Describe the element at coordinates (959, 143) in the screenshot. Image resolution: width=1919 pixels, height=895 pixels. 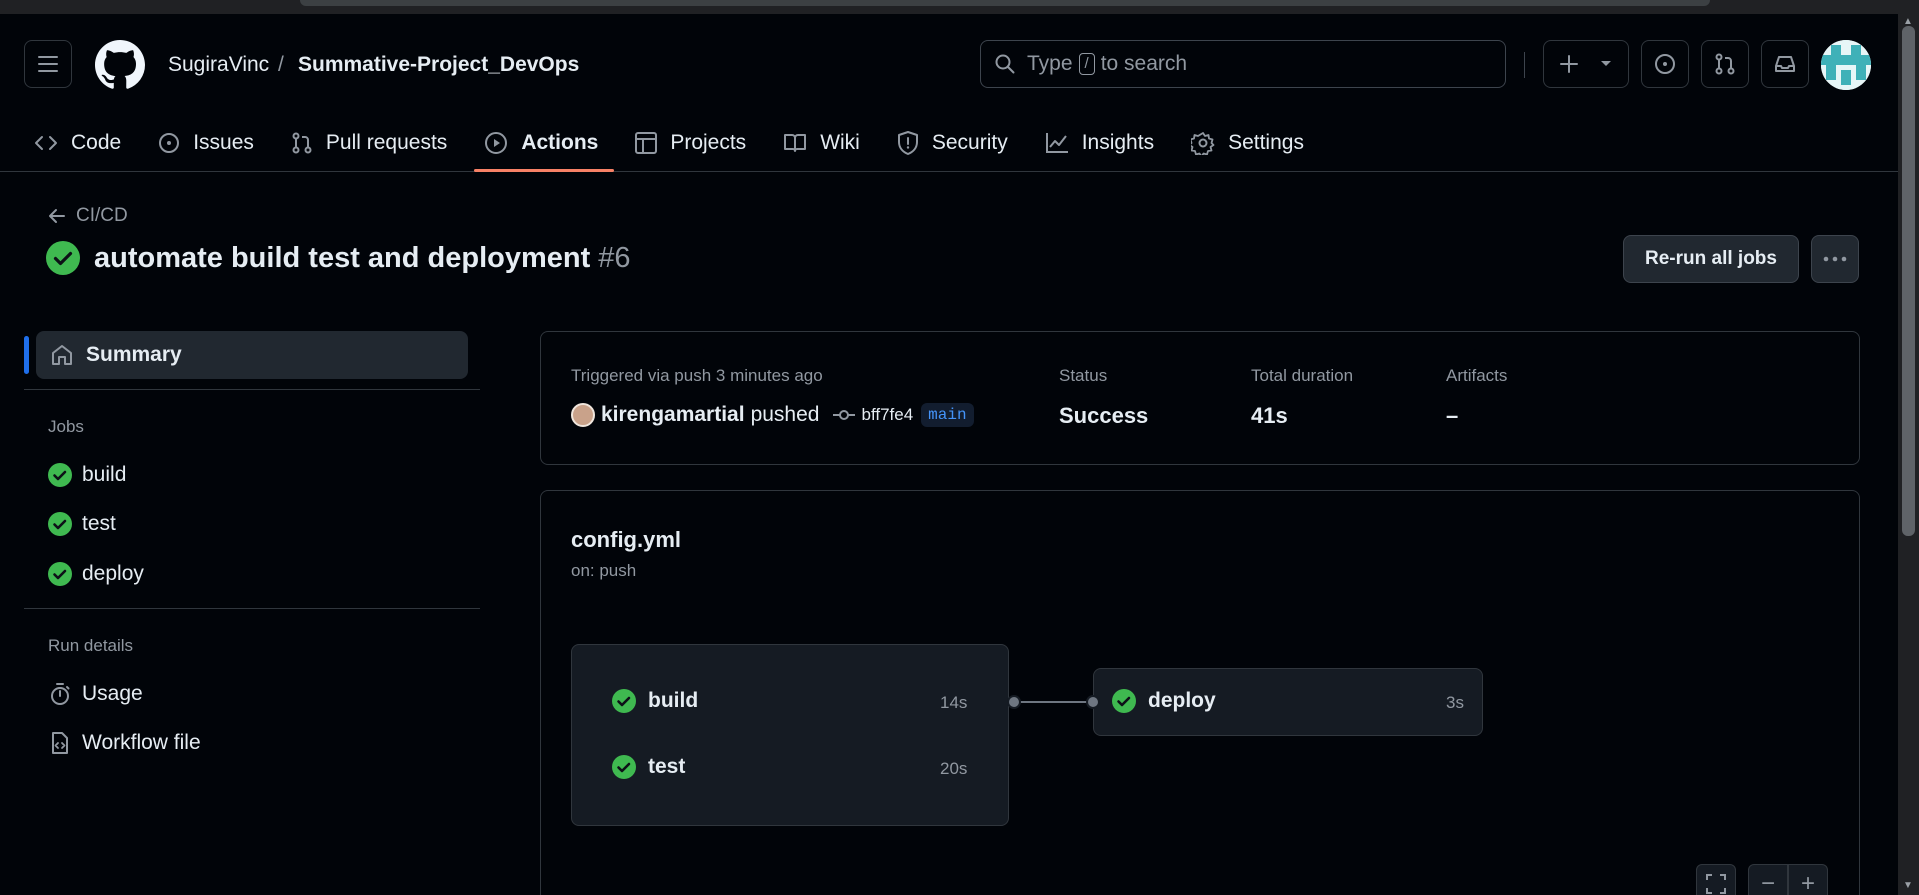
I see `tab-security: Security` at that location.